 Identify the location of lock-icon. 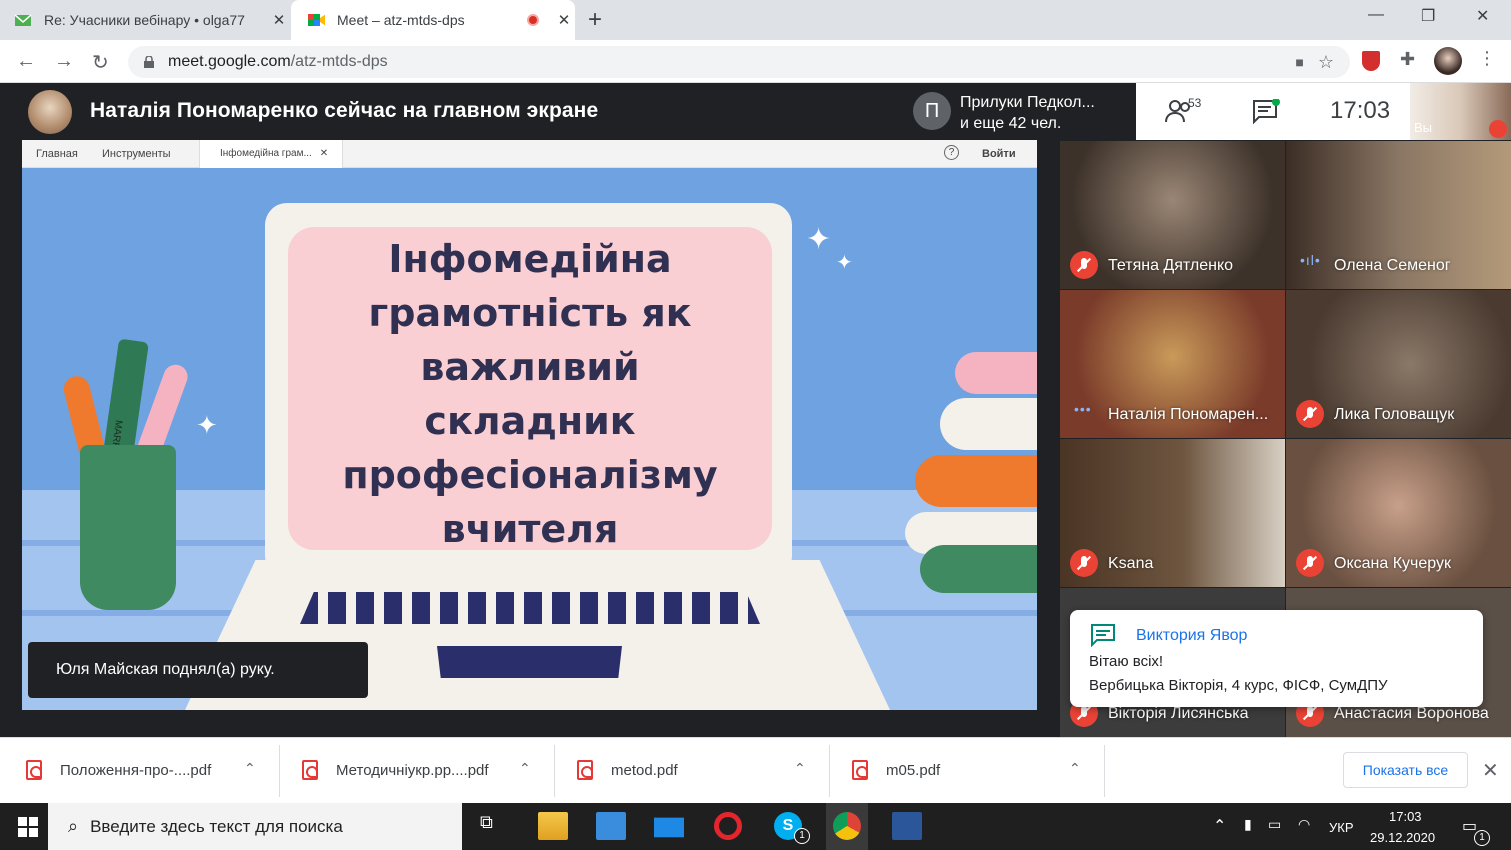
(149, 62).